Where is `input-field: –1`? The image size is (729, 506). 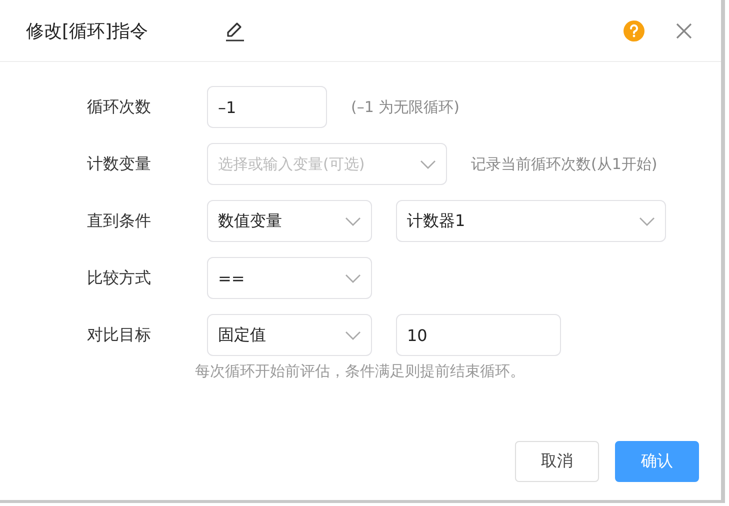 input-field: –1 is located at coordinates (267, 107).